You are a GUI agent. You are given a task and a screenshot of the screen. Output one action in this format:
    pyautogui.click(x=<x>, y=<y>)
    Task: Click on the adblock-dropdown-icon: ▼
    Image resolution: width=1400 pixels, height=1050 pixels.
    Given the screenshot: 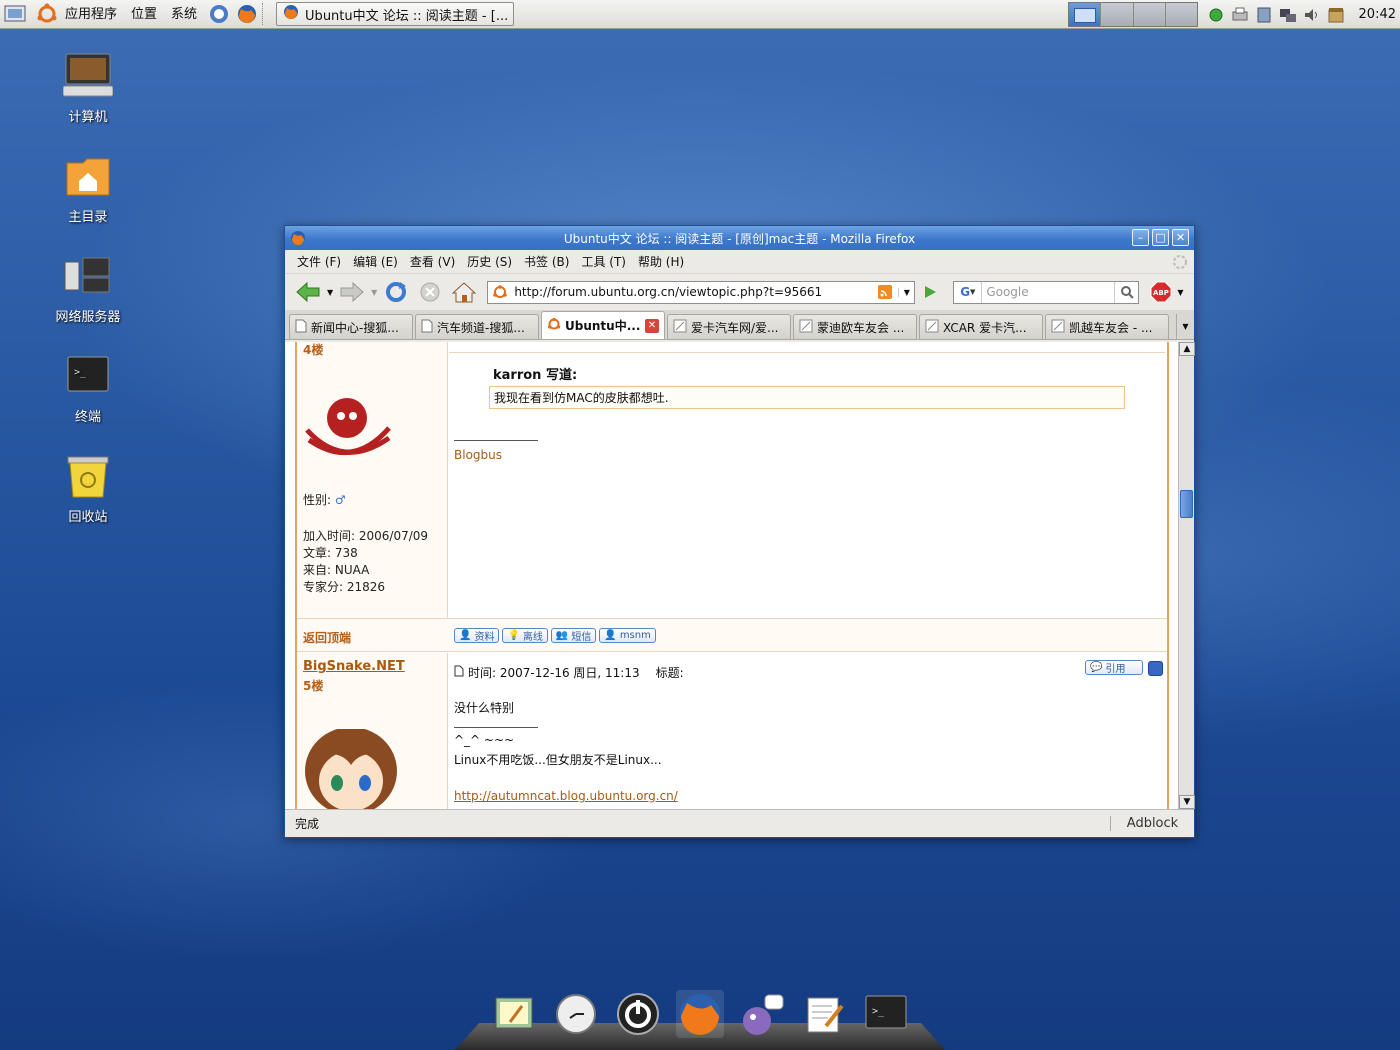 What is the action you would take?
    pyautogui.click(x=1180, y=292)
    